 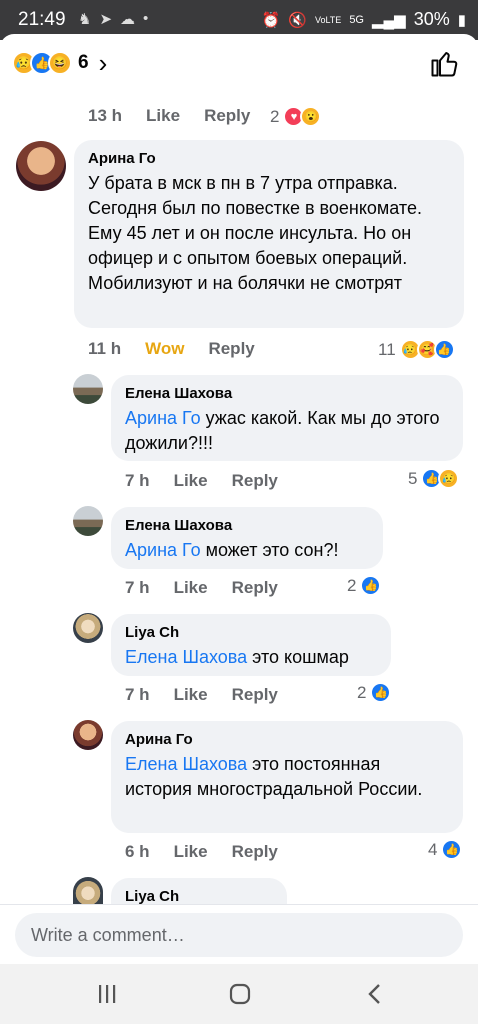 I want to click on comment-text: Арина Го может это сон?!, so click(x=232, y=550).